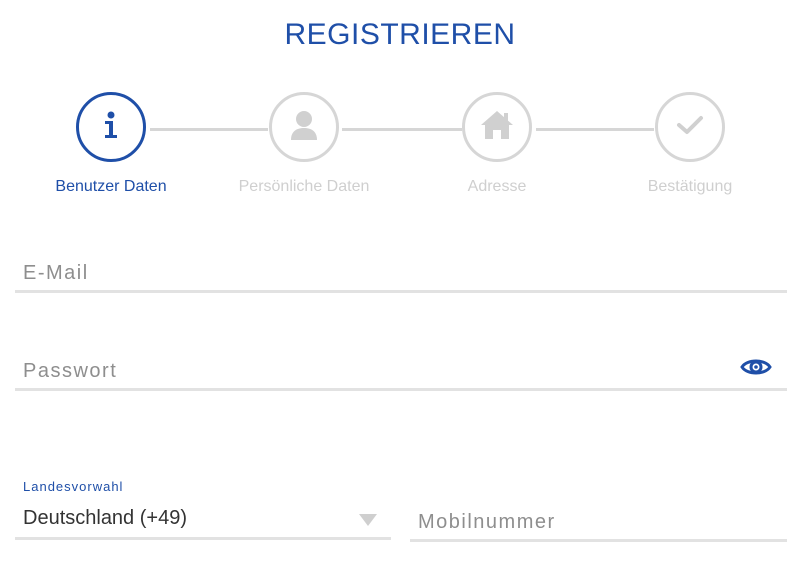 The width and height of the screenshot is (800, 576). I want to click on email-field, so click(401, 274).